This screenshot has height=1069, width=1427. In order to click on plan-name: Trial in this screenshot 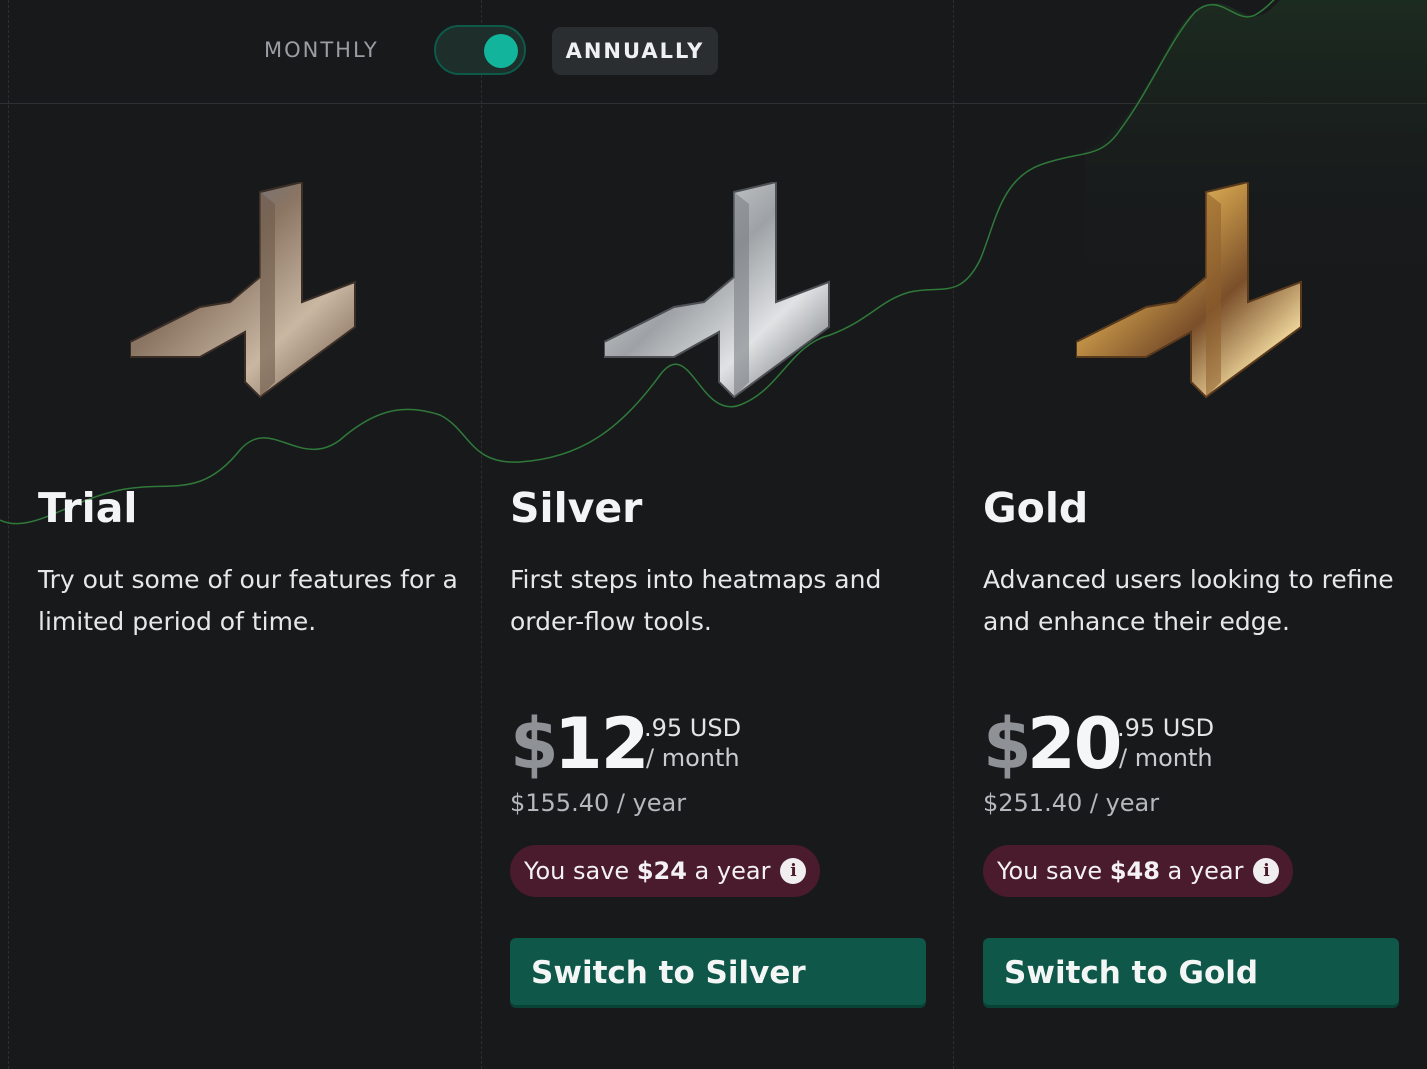, I will do `click(88, 508)`.